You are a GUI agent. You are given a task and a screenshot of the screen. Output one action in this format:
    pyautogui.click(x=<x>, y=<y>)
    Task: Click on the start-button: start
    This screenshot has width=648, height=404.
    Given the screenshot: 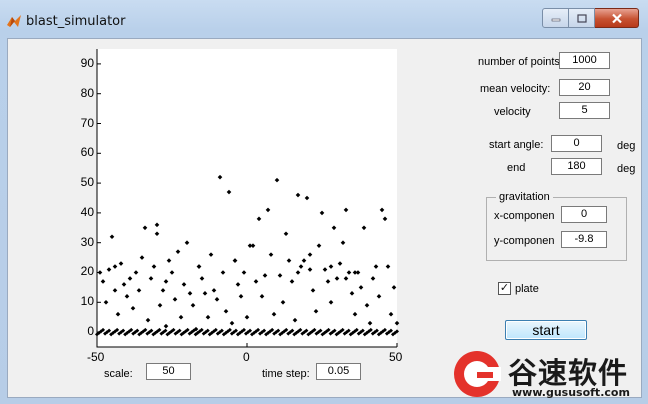 What is the action you would take?
    pyautogui.click(x=546, y=330)
    